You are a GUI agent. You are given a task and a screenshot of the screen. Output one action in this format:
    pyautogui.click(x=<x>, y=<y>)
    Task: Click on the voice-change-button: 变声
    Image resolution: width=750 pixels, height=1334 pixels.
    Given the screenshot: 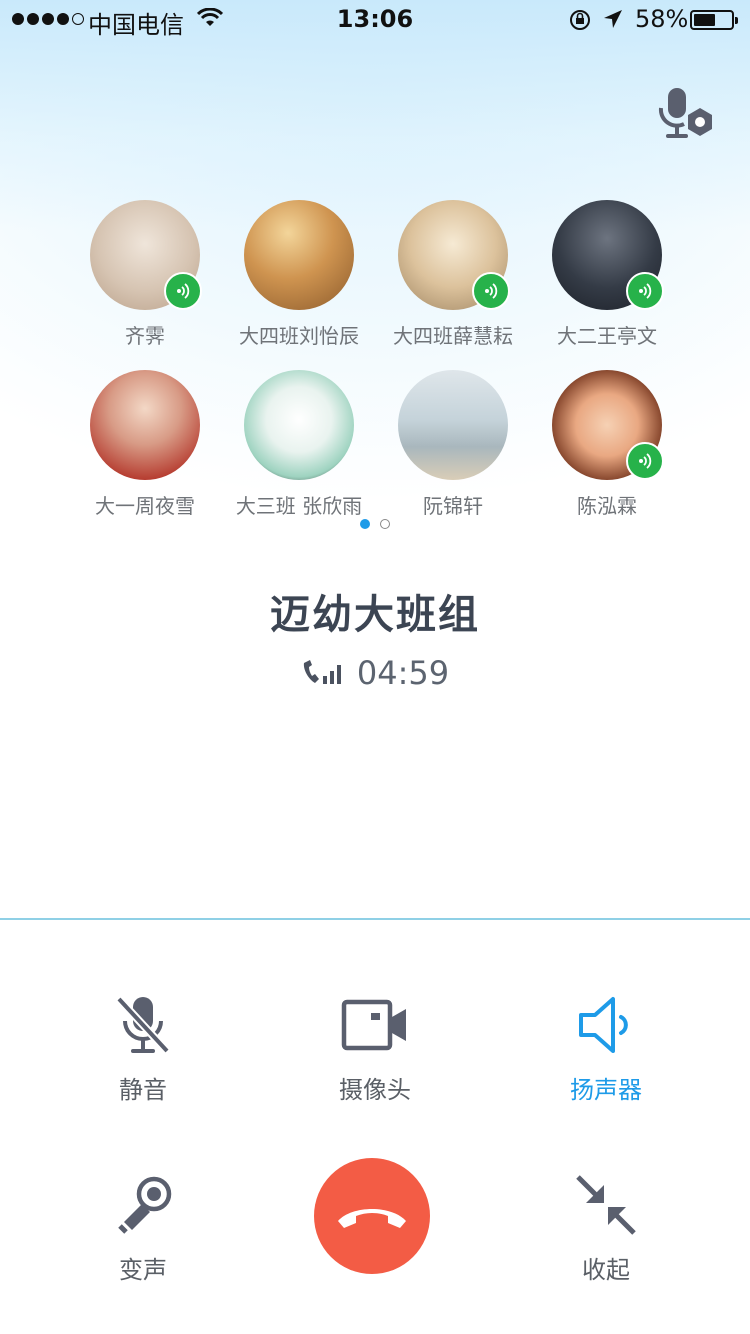 What is the action you would take?
    pyautogui.click(x=143, y=1227)
    